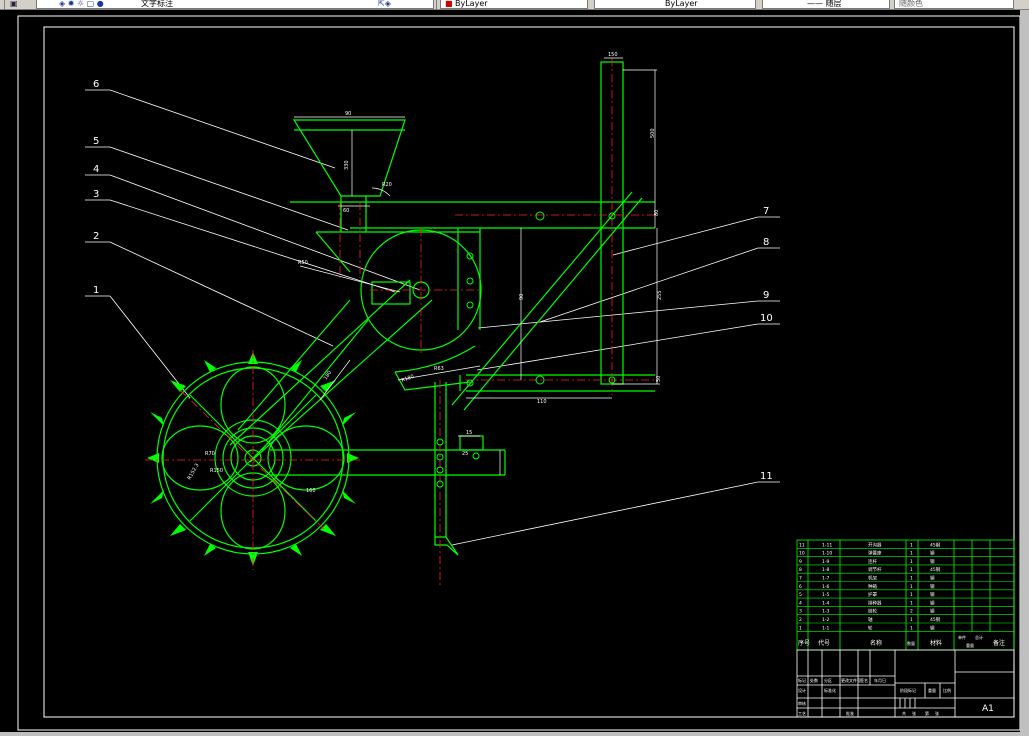  Describe the element at coordinates (800, 603) in the screenshot. I see `bom-cell-no: 4` at that location.